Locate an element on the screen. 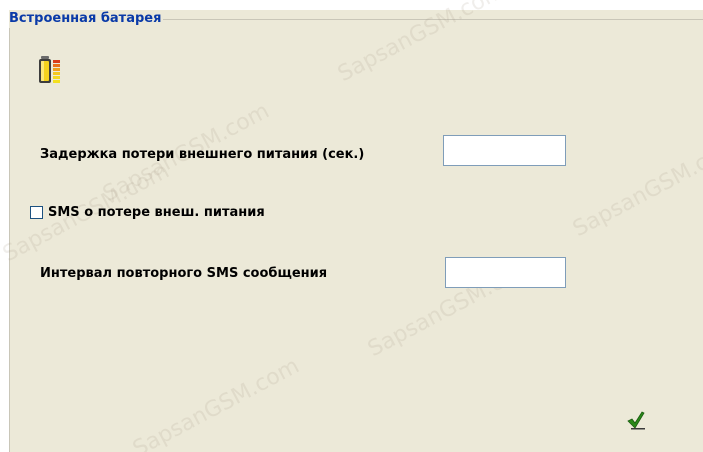  sms-on-loss-label: SMS о потере внеш. питания is located at coordinates (156, 213).